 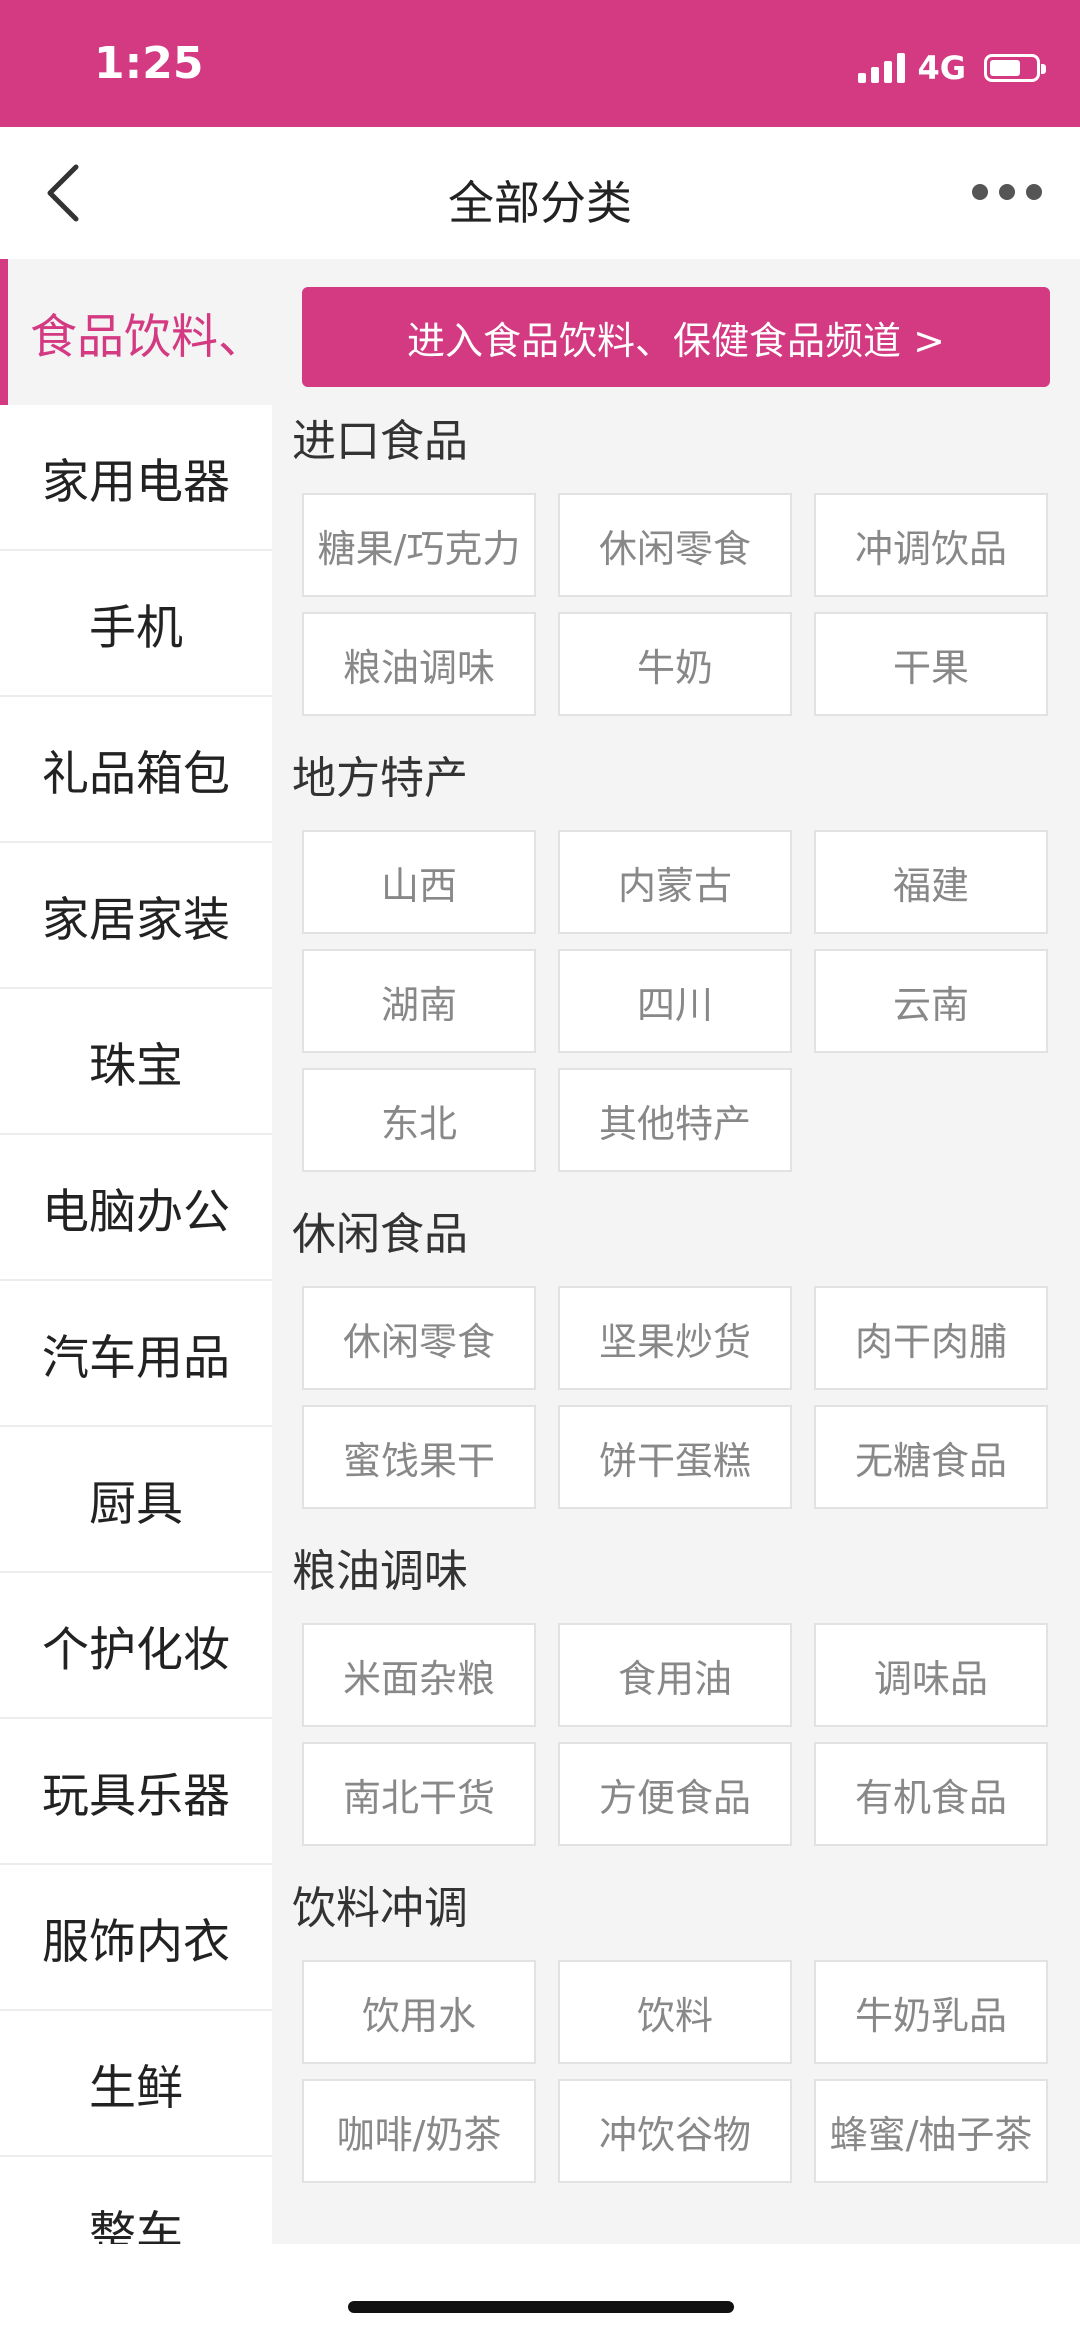 I want to click on subcategory-item: 饮用水, so click(x=419, y=2012).